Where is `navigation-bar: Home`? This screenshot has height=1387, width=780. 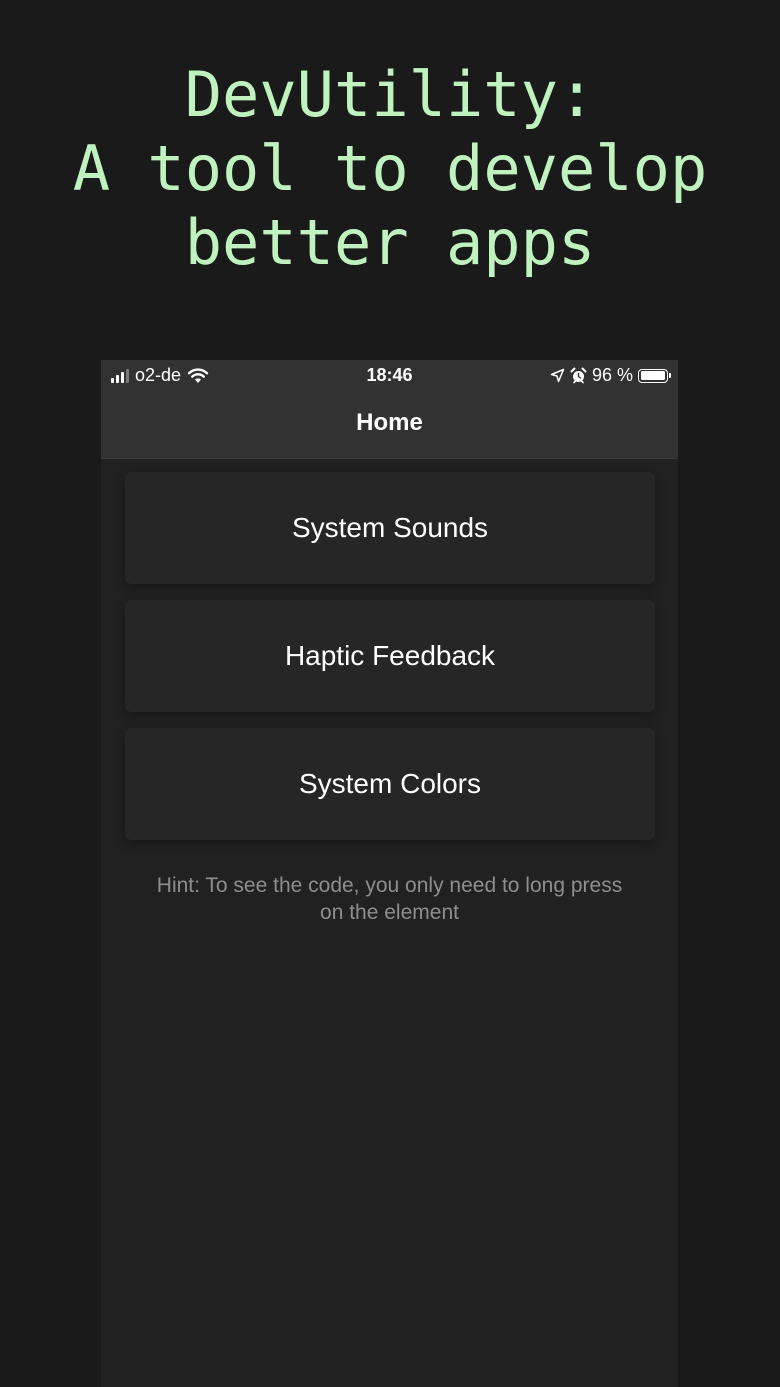
navigation-bar: Home is located at coordinates (389, 424).